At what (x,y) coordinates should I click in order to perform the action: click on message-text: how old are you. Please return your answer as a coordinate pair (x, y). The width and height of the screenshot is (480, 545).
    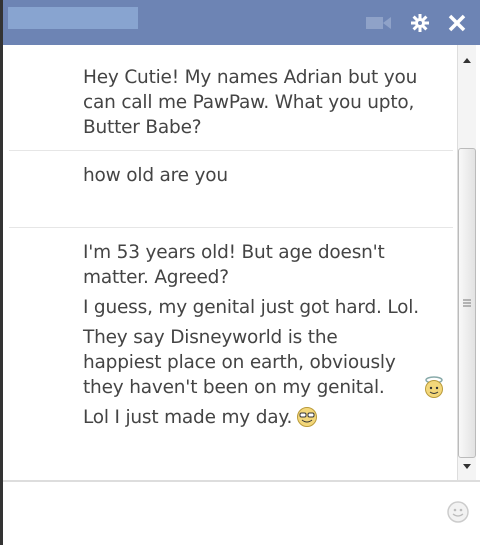
    Looking at the image, I should click on (155, 176).